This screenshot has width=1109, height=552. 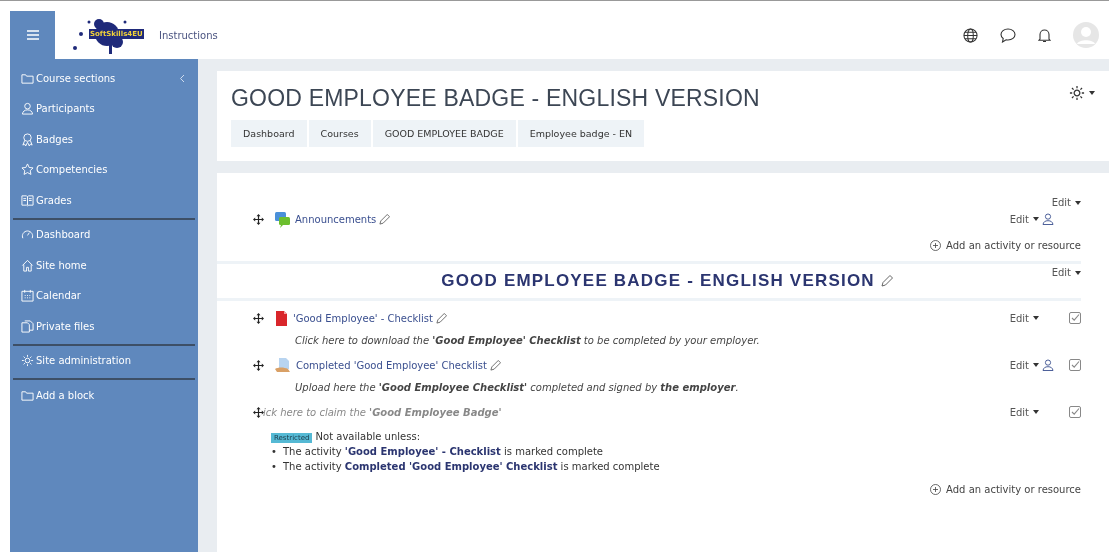 I want to click on menu-icon, so click(x=32, y=35).